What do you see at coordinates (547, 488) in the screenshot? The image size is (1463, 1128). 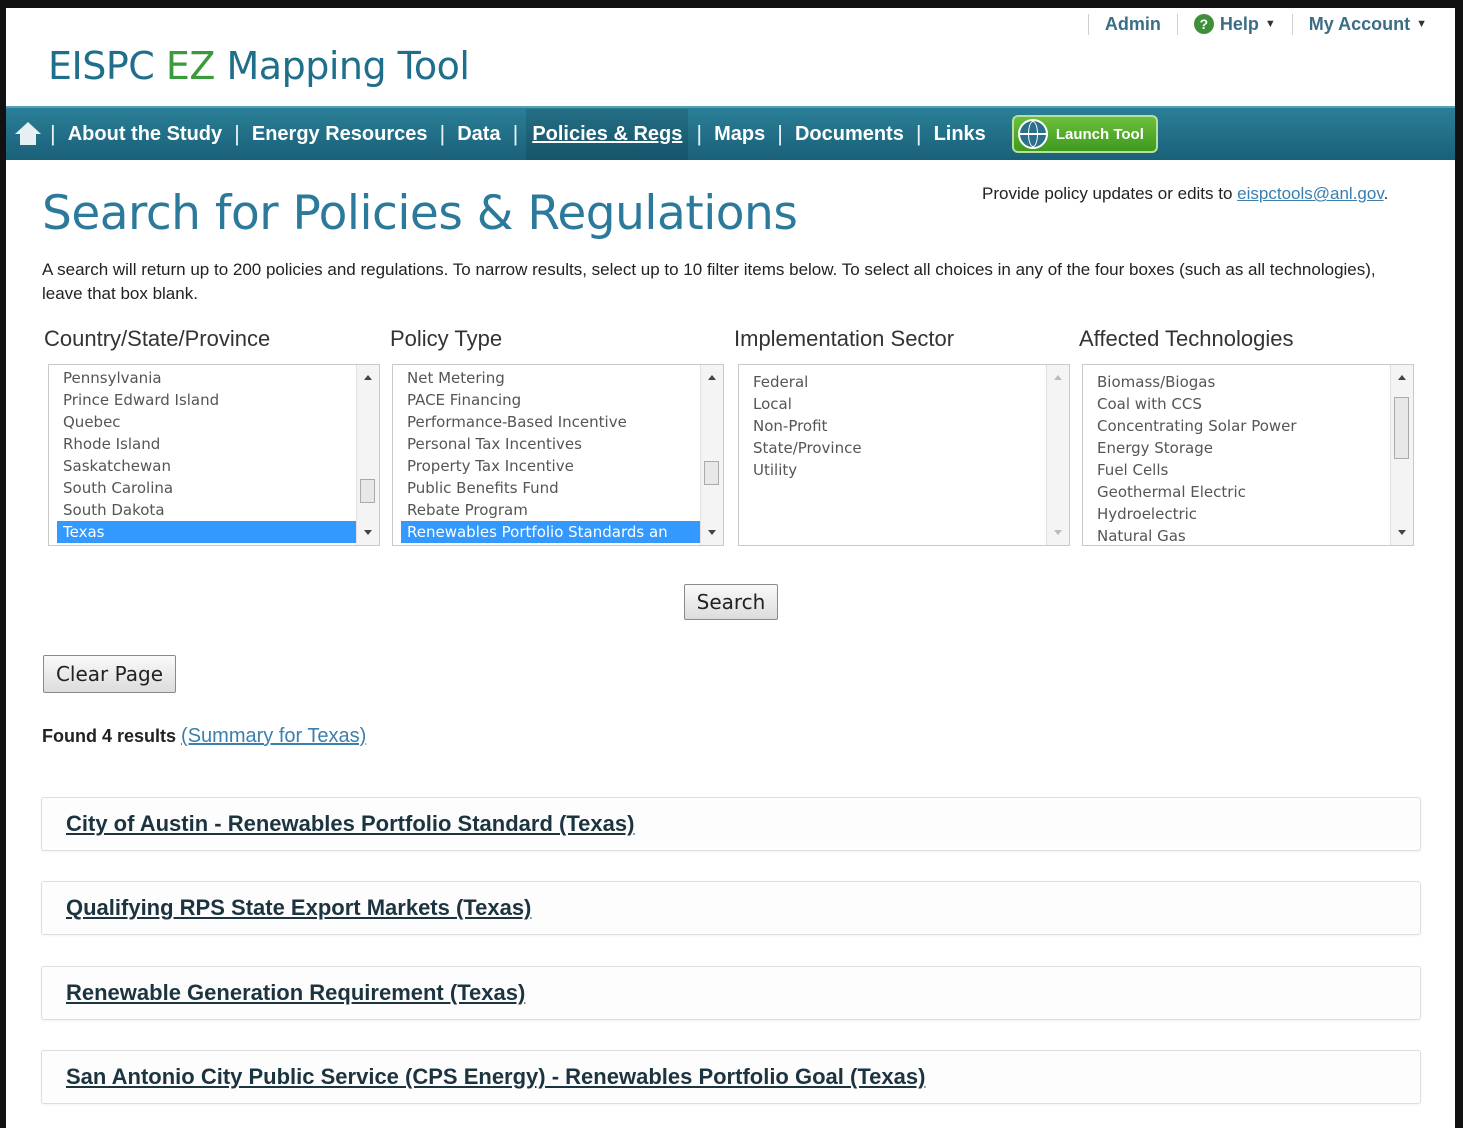 I see `list-option: Public Benefits Fund` at bounding box center [547, 488].